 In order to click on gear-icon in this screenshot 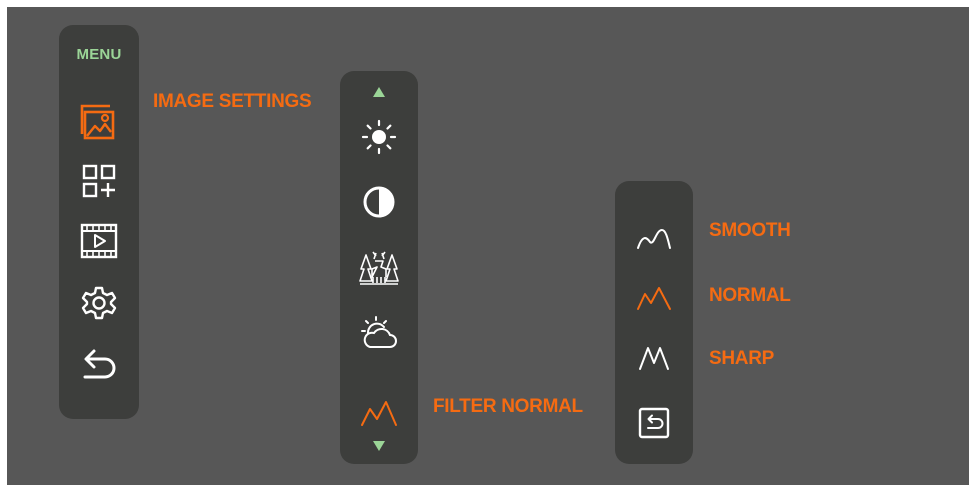, I will do `click(99, 303)`.